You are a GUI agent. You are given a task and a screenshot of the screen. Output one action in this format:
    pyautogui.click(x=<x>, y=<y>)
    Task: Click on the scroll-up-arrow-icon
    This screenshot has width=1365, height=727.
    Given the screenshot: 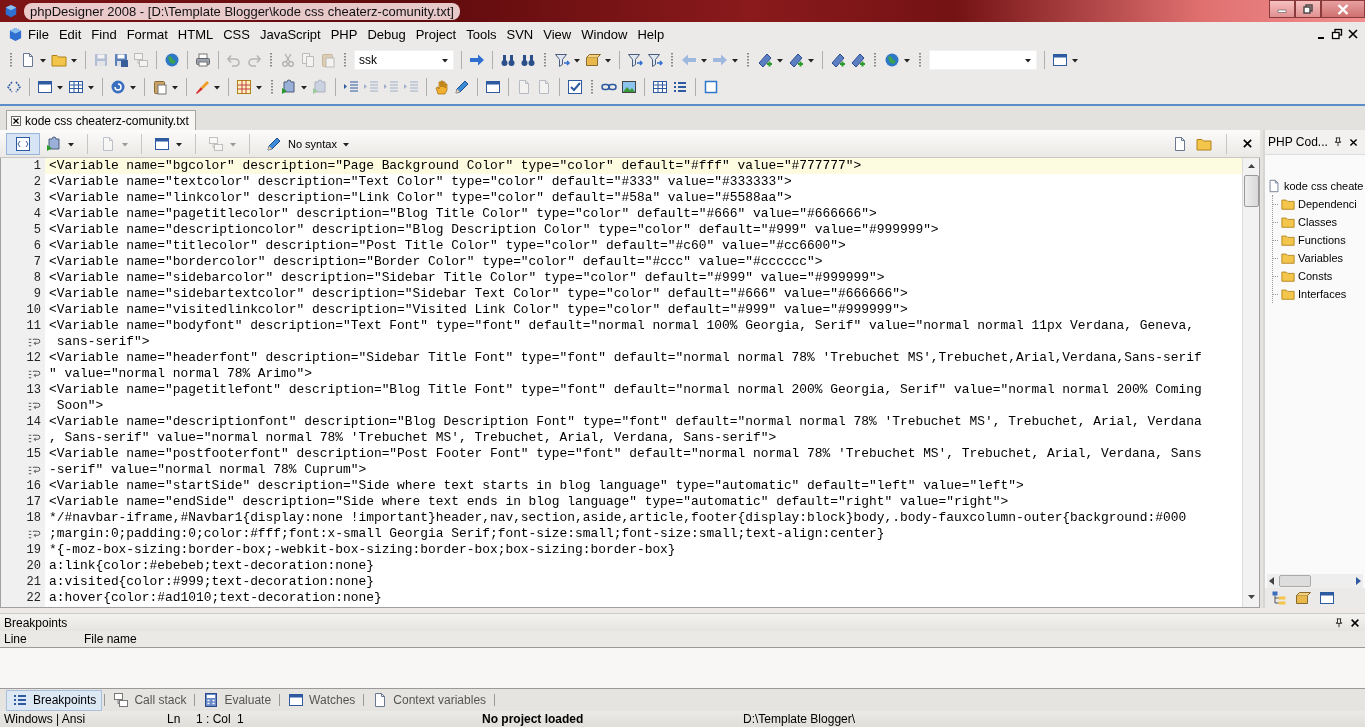 What is the action you would take?
    pyautogui.click(x=1251, y=166)
    